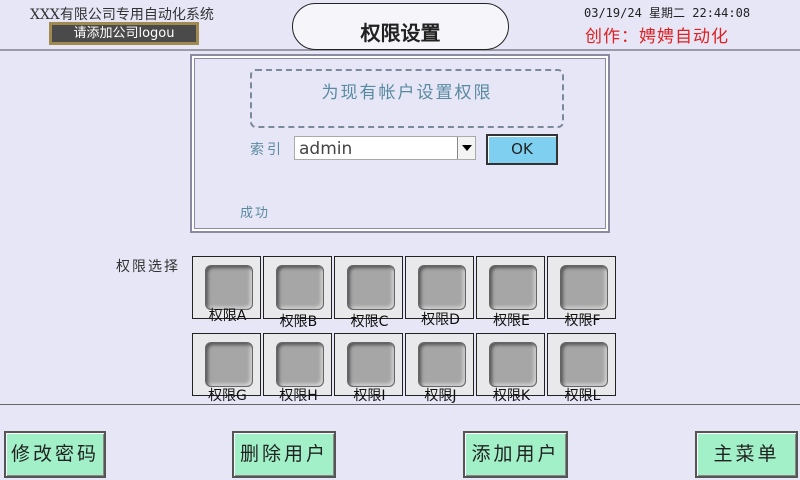  I want to click on permission-toggle-c: 权限C, so click(368, 293).